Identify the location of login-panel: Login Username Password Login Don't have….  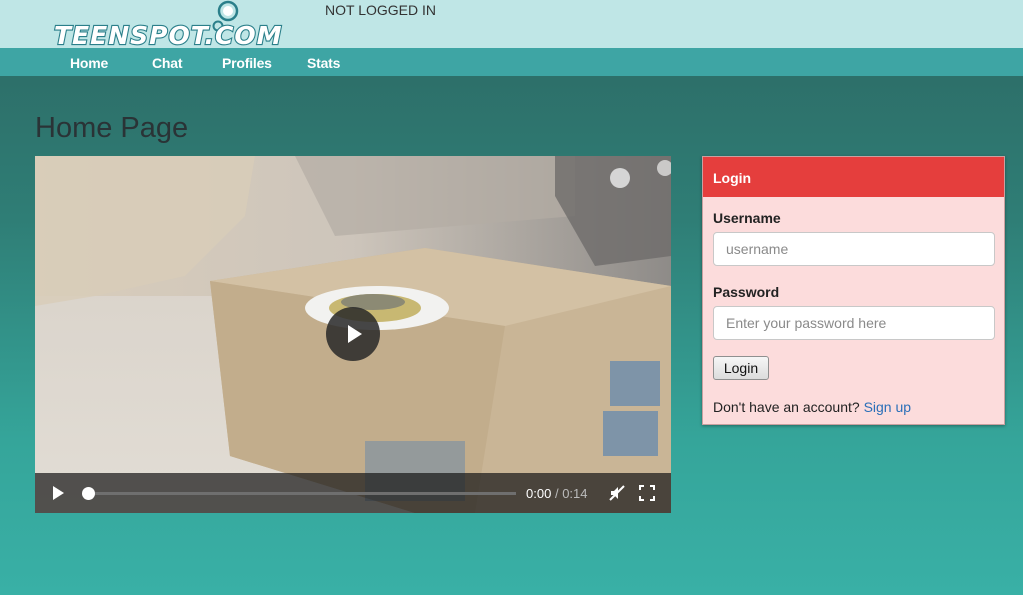
(853, 290).